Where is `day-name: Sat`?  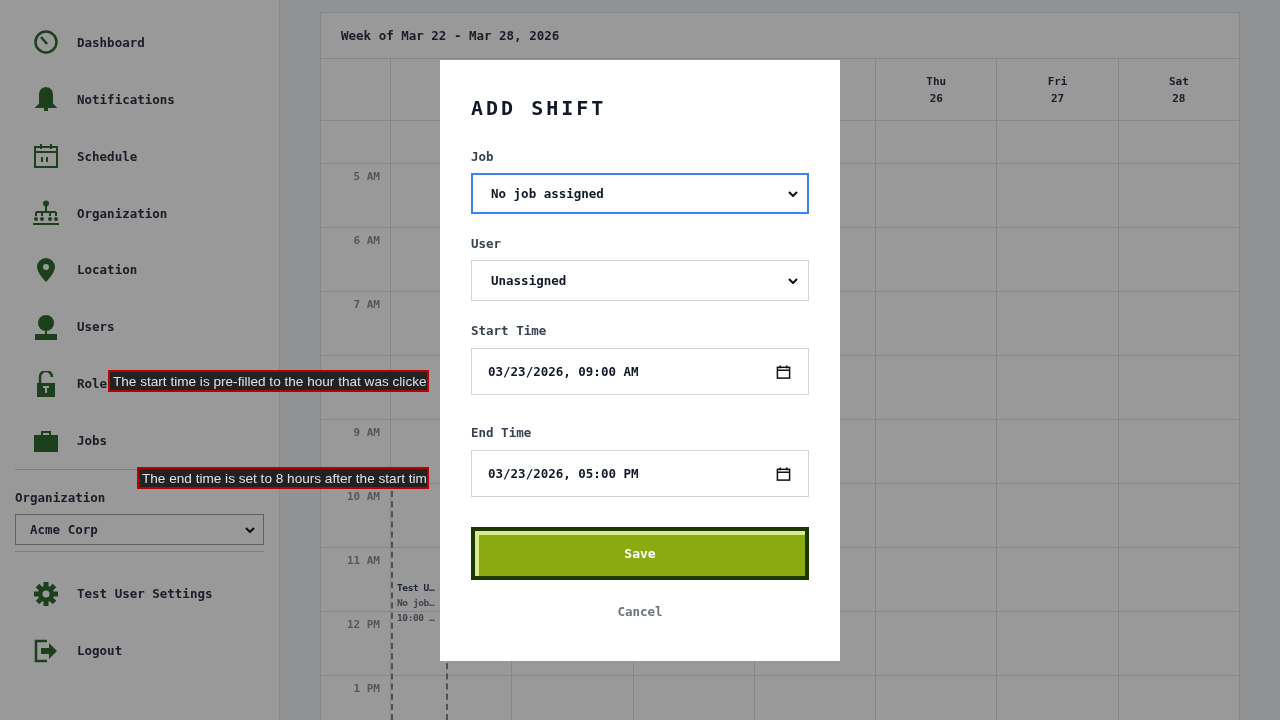 day-name: Sat is located at coordinates (1178, 81).